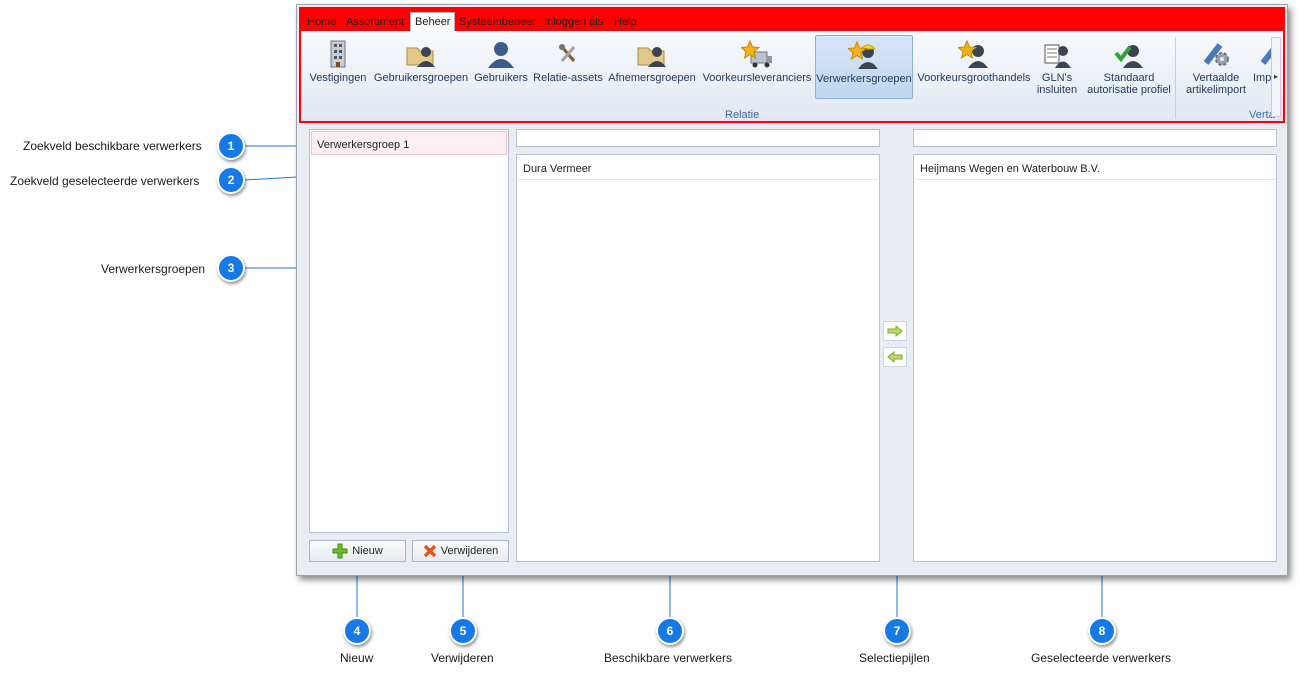 The height and width of the screenshot is (682, 1300). Describe the element at coordinates (1057, 90) in the screenshot. I see `tool-glns-insluiten-line2: insluiten` at that location.